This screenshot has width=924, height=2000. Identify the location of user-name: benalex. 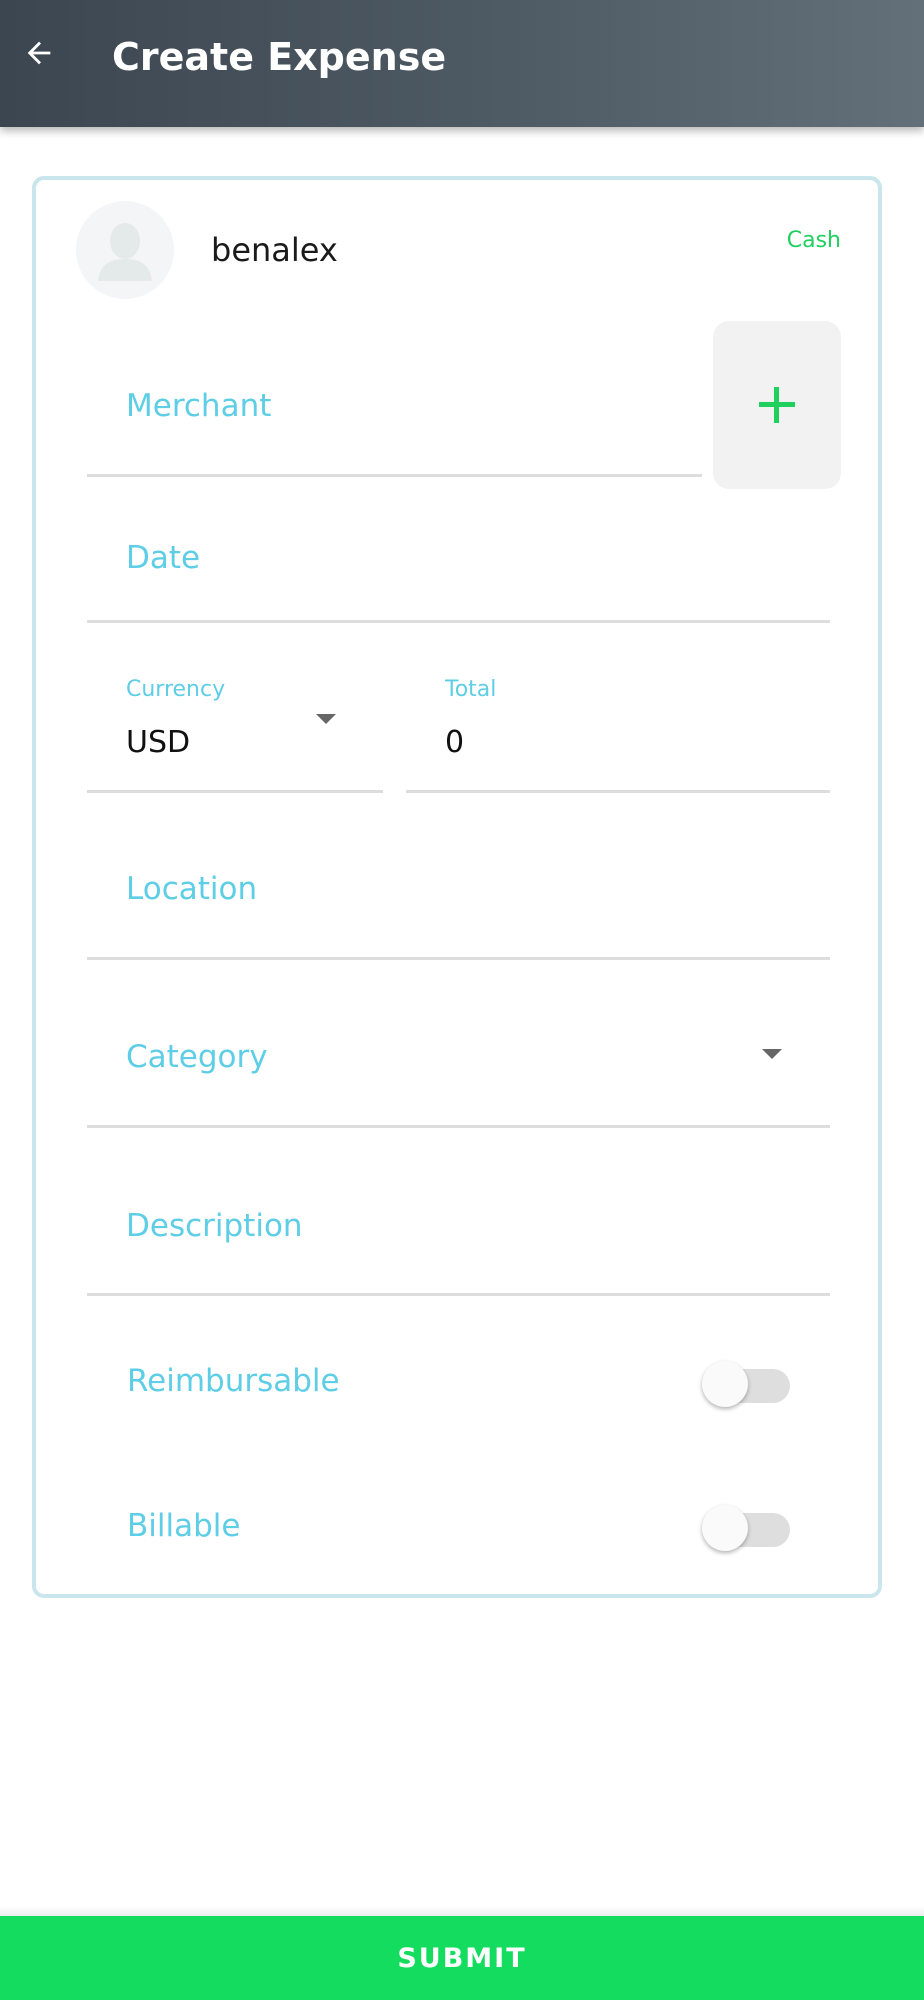
(274, 250).